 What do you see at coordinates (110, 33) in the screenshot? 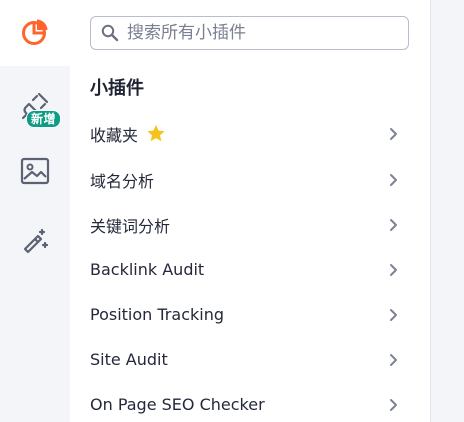
I see `search-icon` at bounding box center [110, 33].